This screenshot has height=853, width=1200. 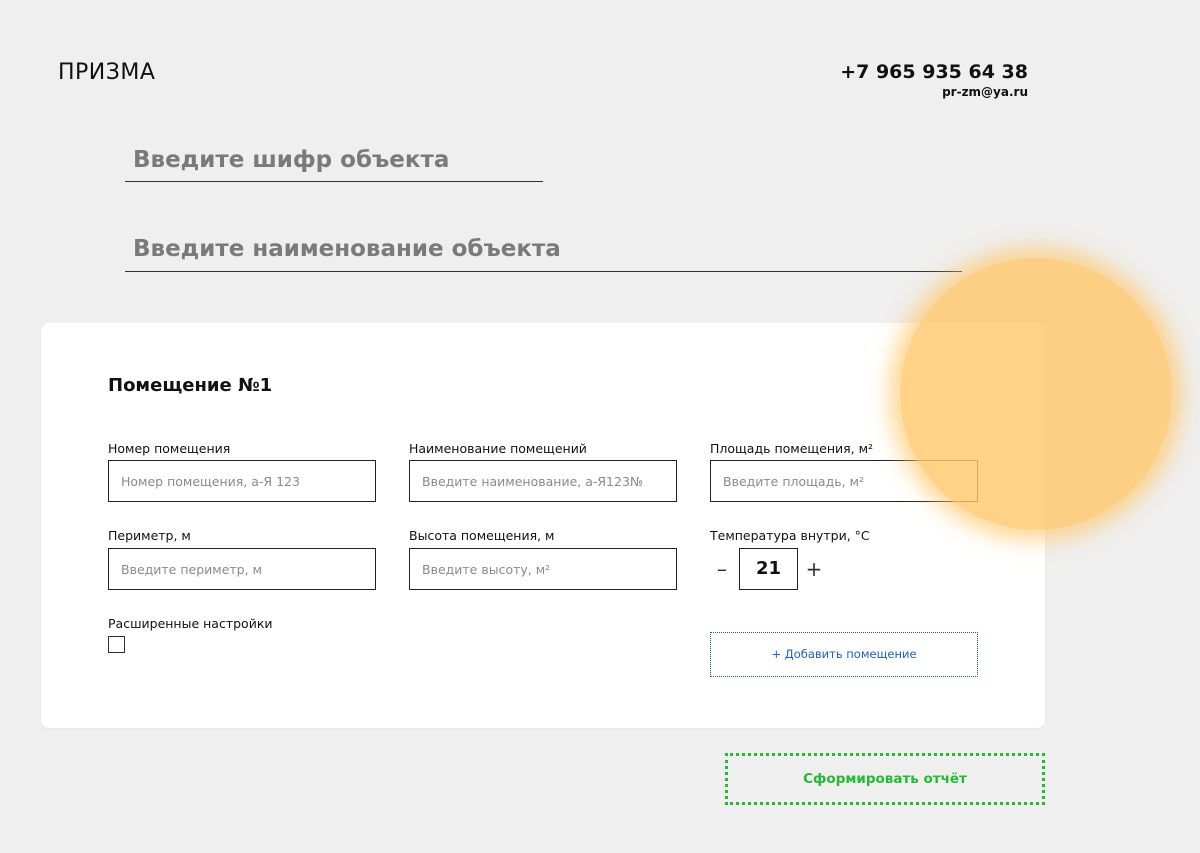 I want to click on object-name-input, so click(x=543, y=252).